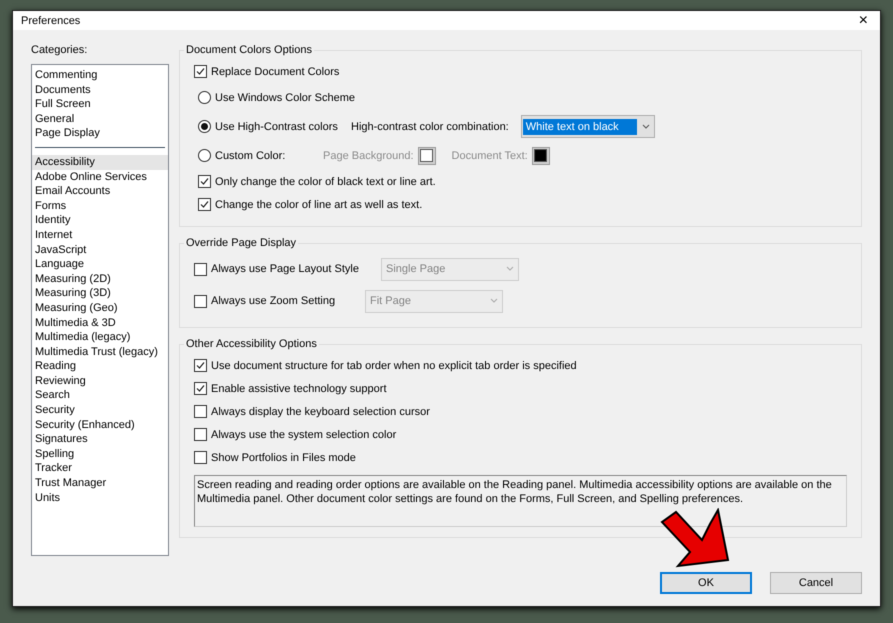 The image size is (893, 623). Describe the element at coordinates (100, 425) in the screenshot. I see `category-item: Security (Enhanced)` at that location.